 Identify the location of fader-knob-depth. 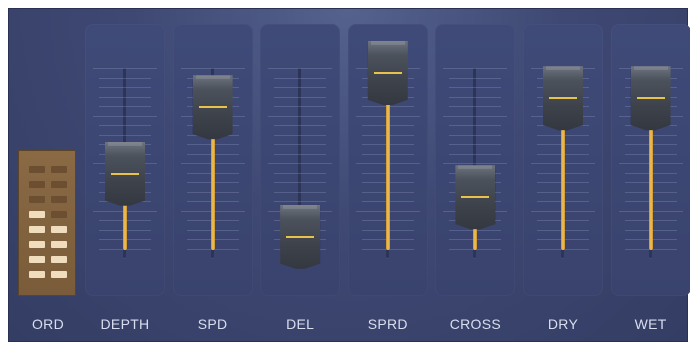
(125, 173).